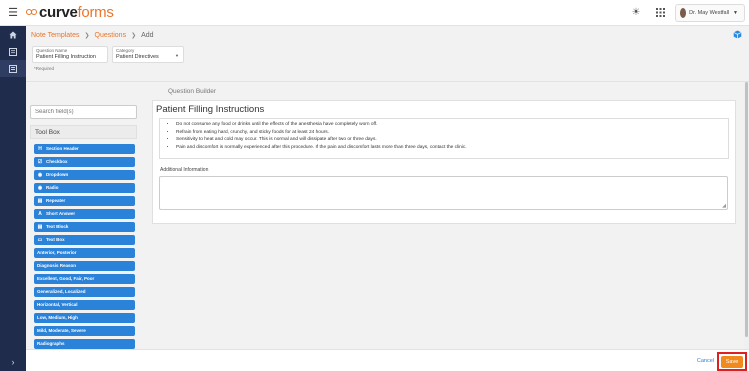  Describe the element at coordinates (84, 149) in the screenshot. I see `tool-item: H Section Header` at that location.